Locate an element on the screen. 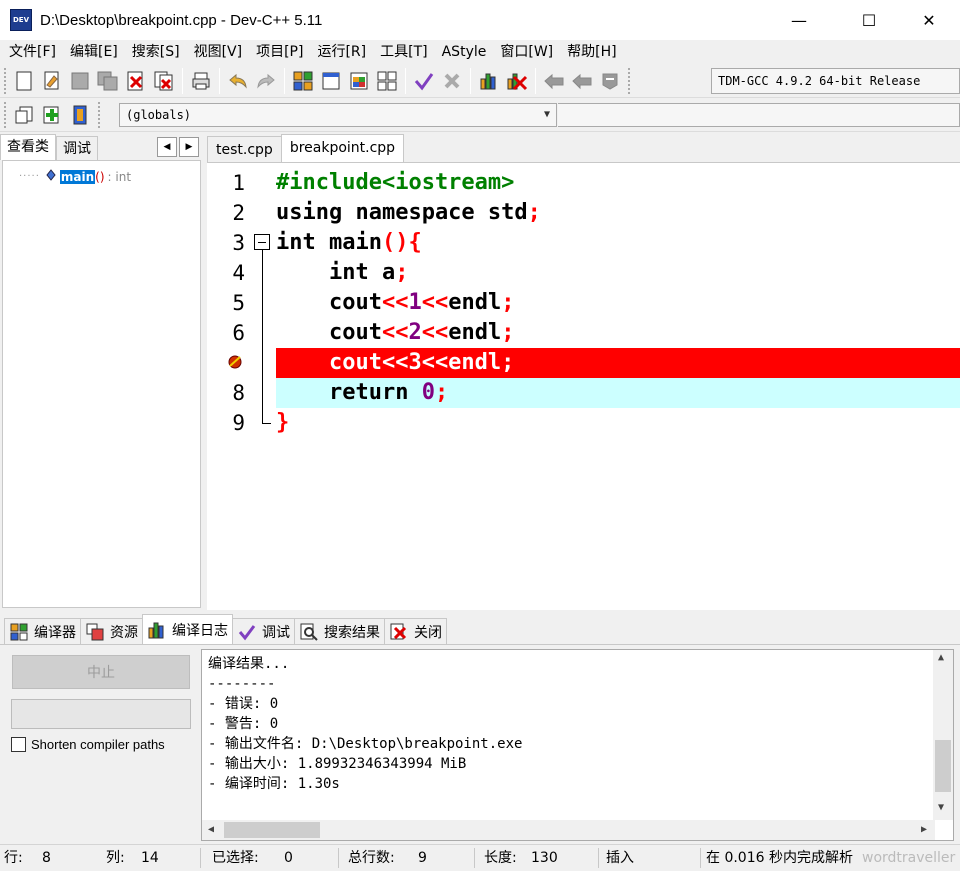 The width and height of the screenshot is (960, 871). close-button: ✕ is located at coordinates (929, 20).